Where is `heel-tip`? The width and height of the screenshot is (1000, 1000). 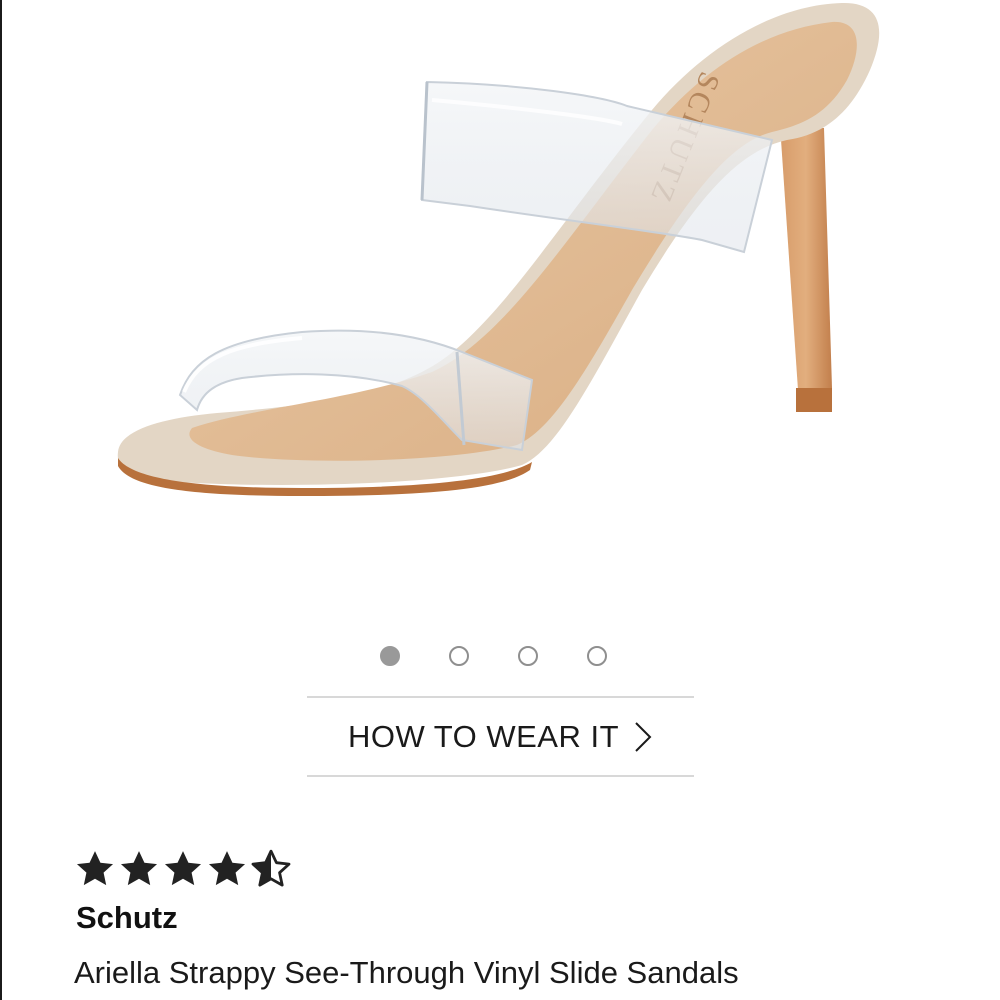
heel-tip is located at coordinates (814, 400).